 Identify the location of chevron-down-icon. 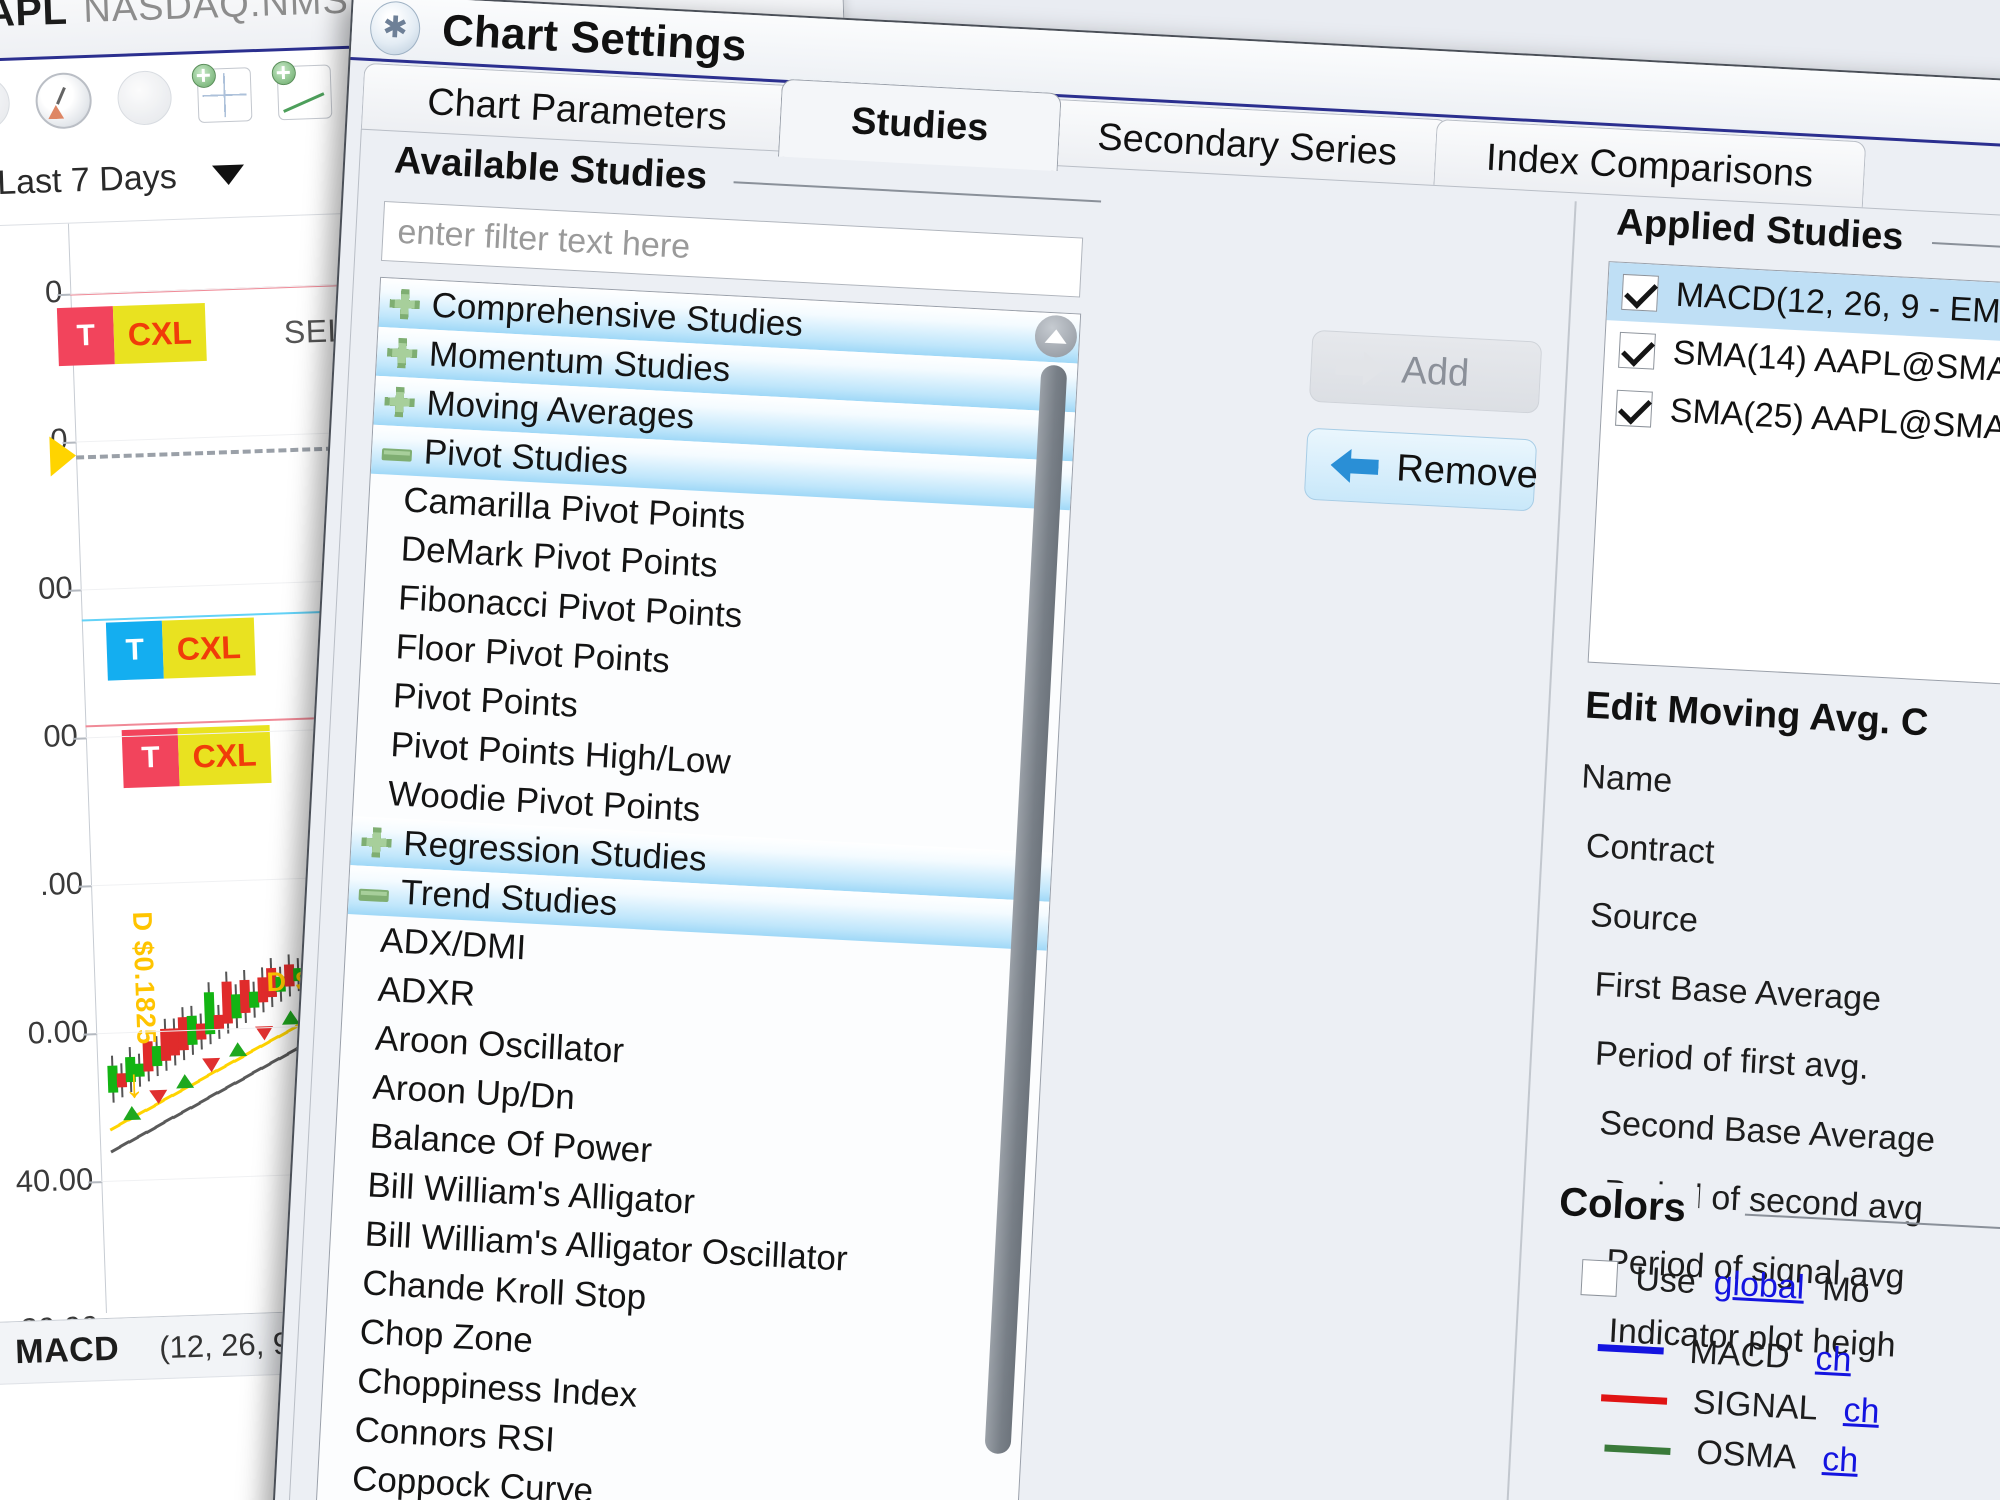
(228, 175).